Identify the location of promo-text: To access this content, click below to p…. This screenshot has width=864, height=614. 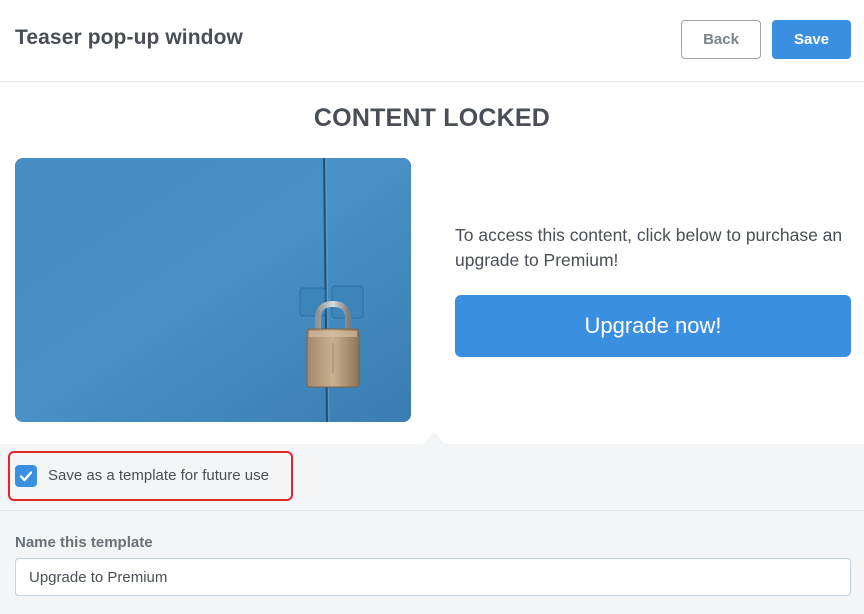
(649, 247).